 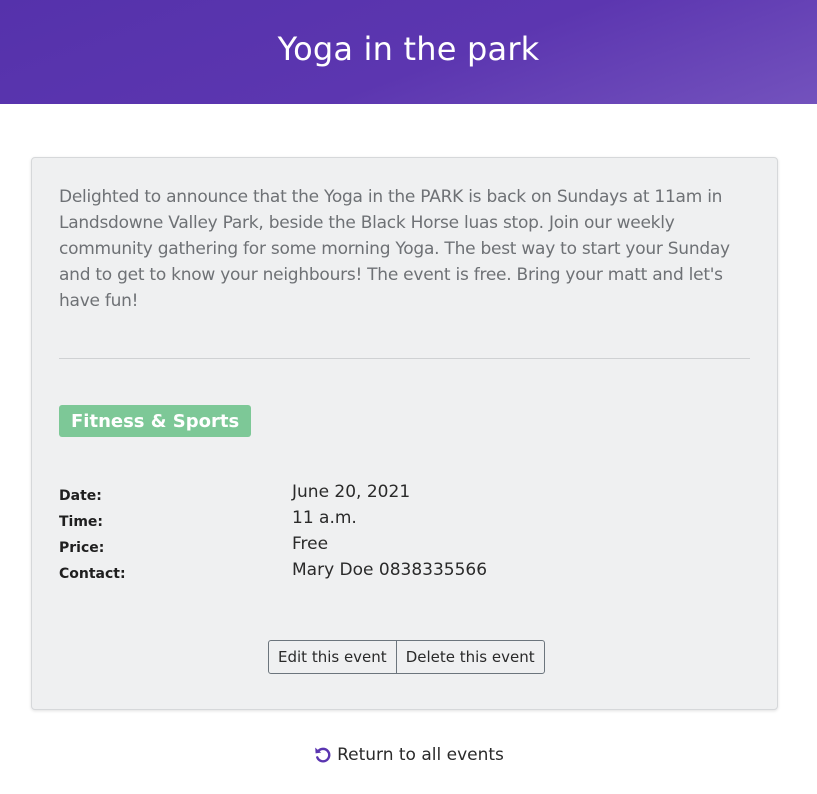 I want to click on event-actions: Edit this event Delete this event, so click(x=406, y=657).